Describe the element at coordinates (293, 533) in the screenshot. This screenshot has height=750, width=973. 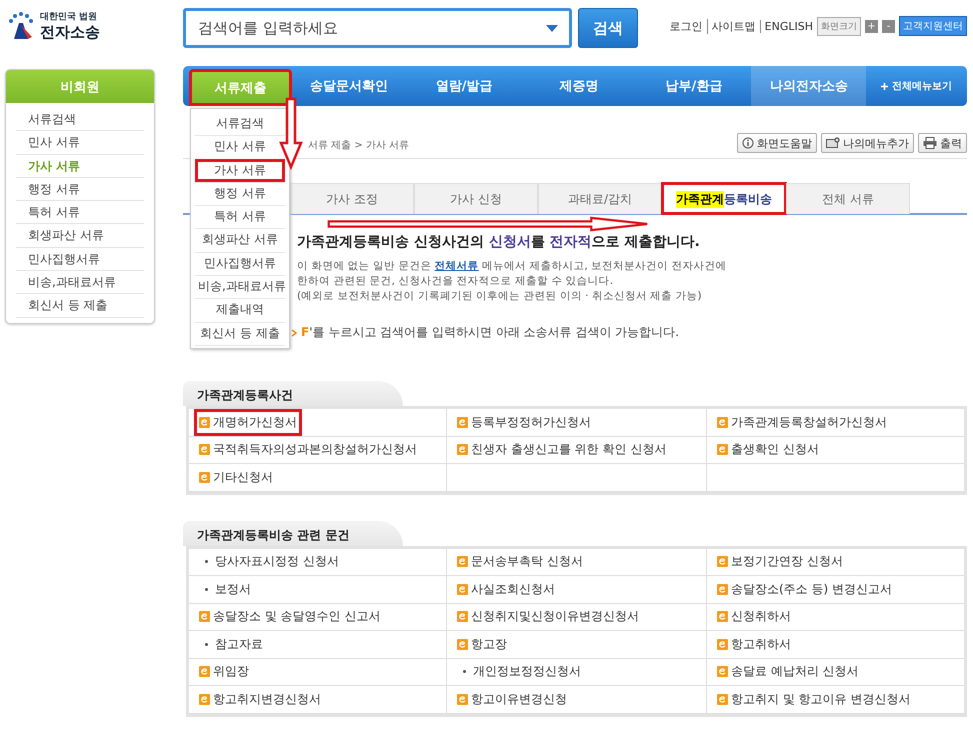
I see `section-title: 가족관계등록비송 관련 문건` at that location.